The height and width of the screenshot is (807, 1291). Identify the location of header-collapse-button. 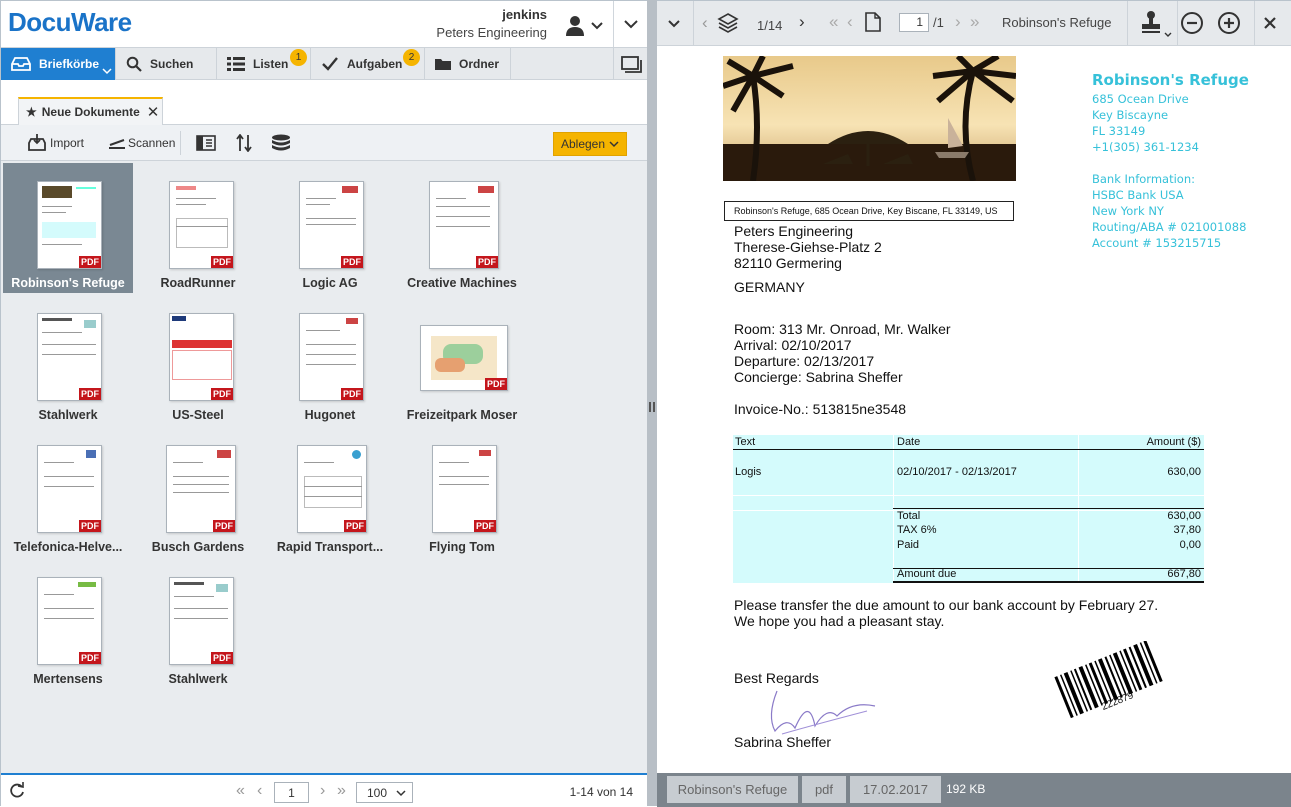
(630, 24).